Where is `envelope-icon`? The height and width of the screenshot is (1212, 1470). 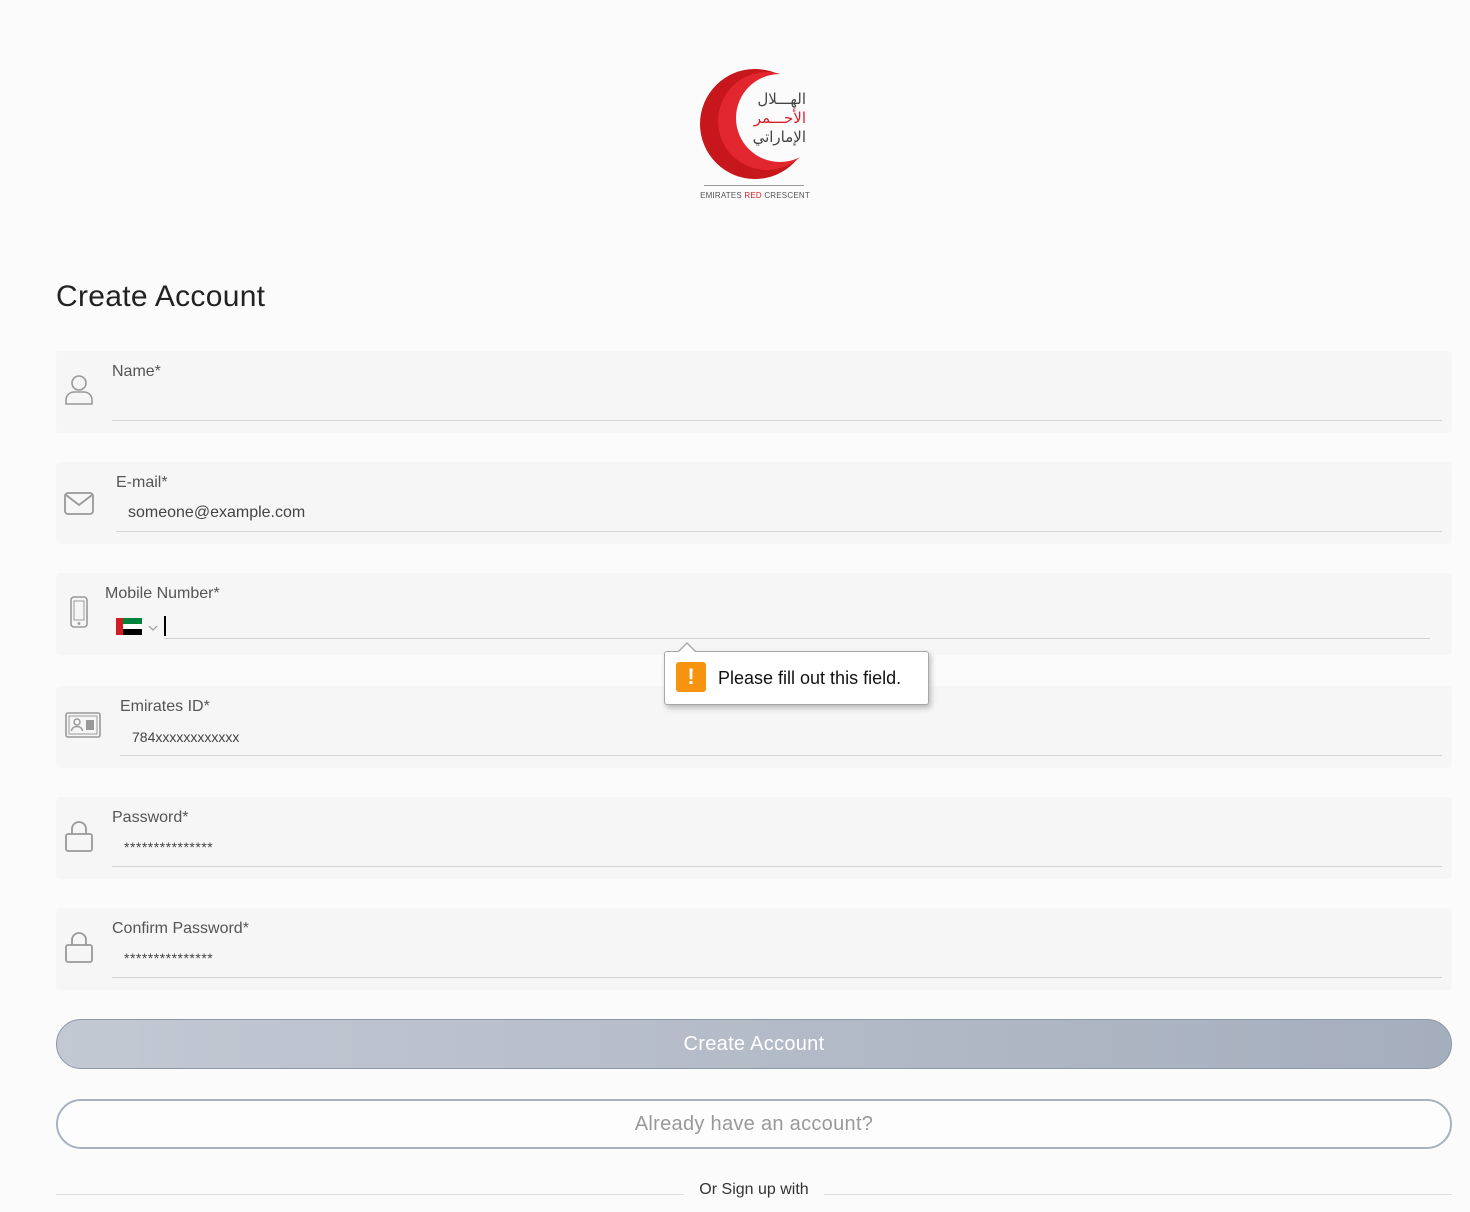 envelope-icon is located at coordinates (79, 503).